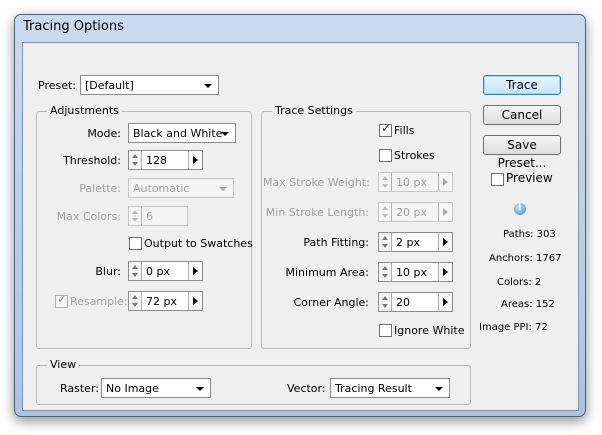 This screenshot has height=435, width=602. I want to click on path-fitting-stepper: 2 px, so click(415, 242).